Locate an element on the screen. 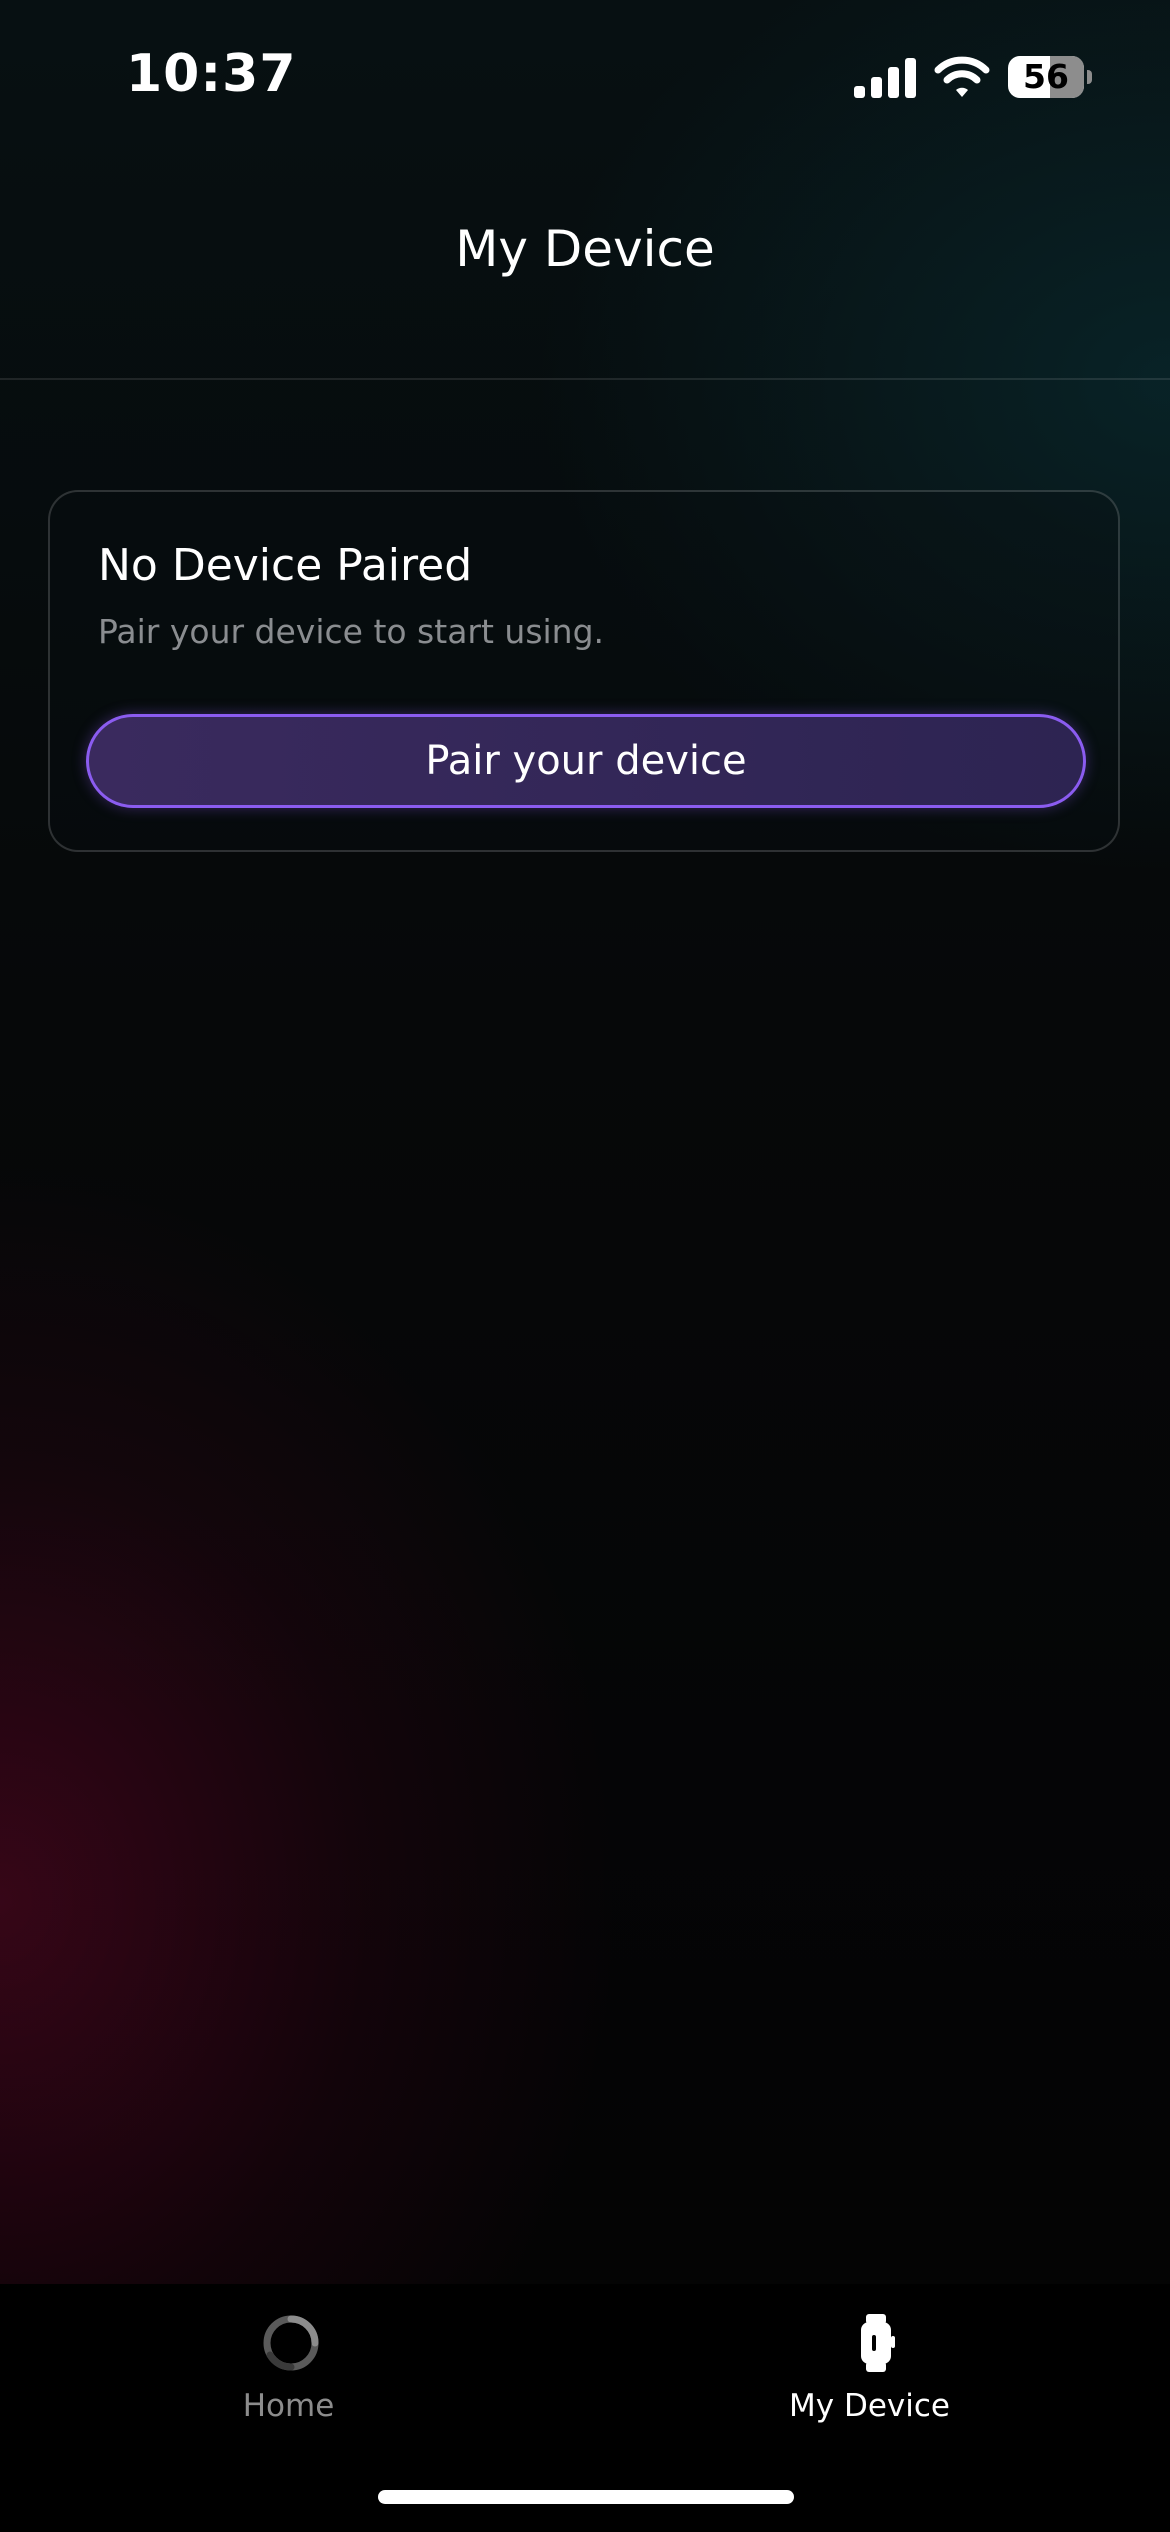  tab-my-device-label: My Device is located at coordinates (869, 2406).